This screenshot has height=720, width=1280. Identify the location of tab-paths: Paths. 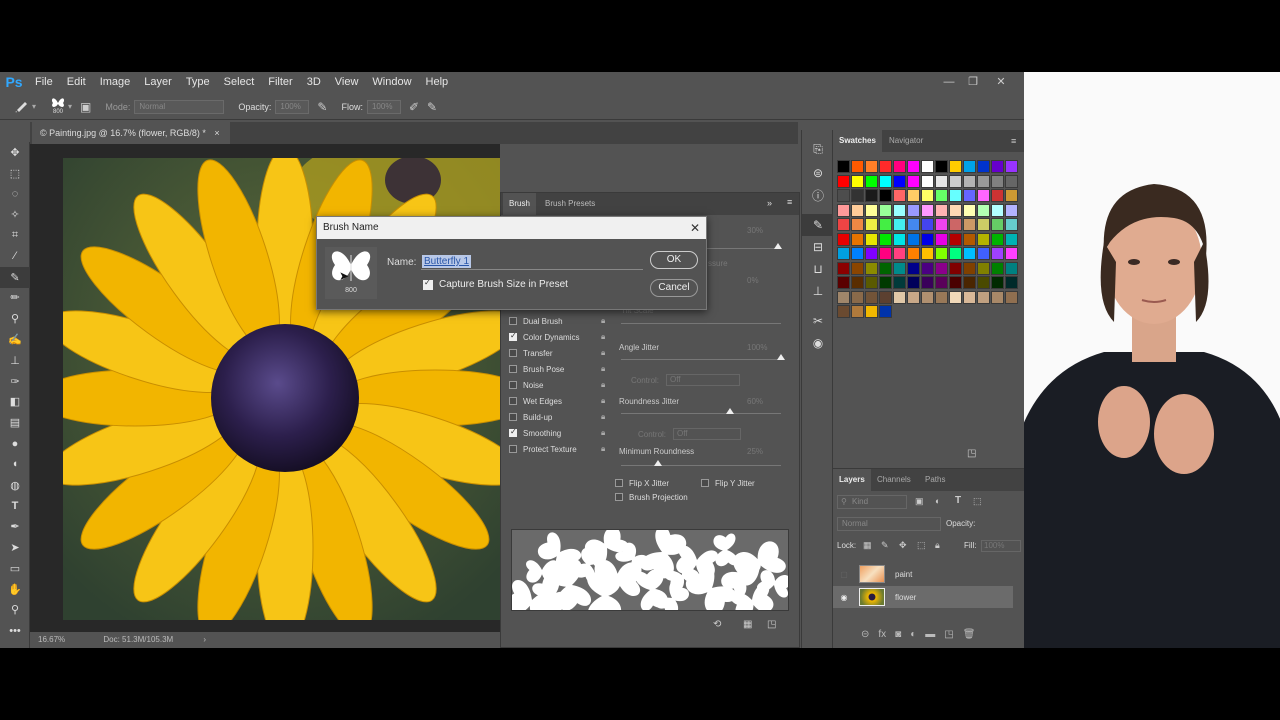
(935, 480).